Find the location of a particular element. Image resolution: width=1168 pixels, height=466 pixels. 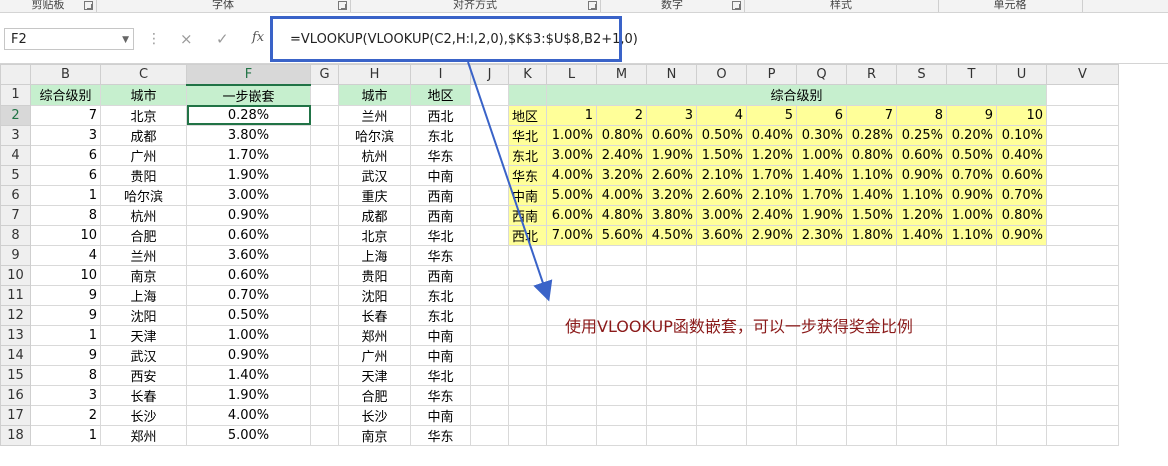

annotation-text: 使用VLOOKUP函数嵌套，可以一步获得奖金比例 is located at coordinates (739, 326).